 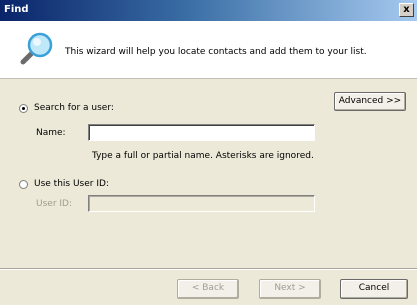 I want to click on cancel-button-label: Cancel, so click(x=374, y=288).